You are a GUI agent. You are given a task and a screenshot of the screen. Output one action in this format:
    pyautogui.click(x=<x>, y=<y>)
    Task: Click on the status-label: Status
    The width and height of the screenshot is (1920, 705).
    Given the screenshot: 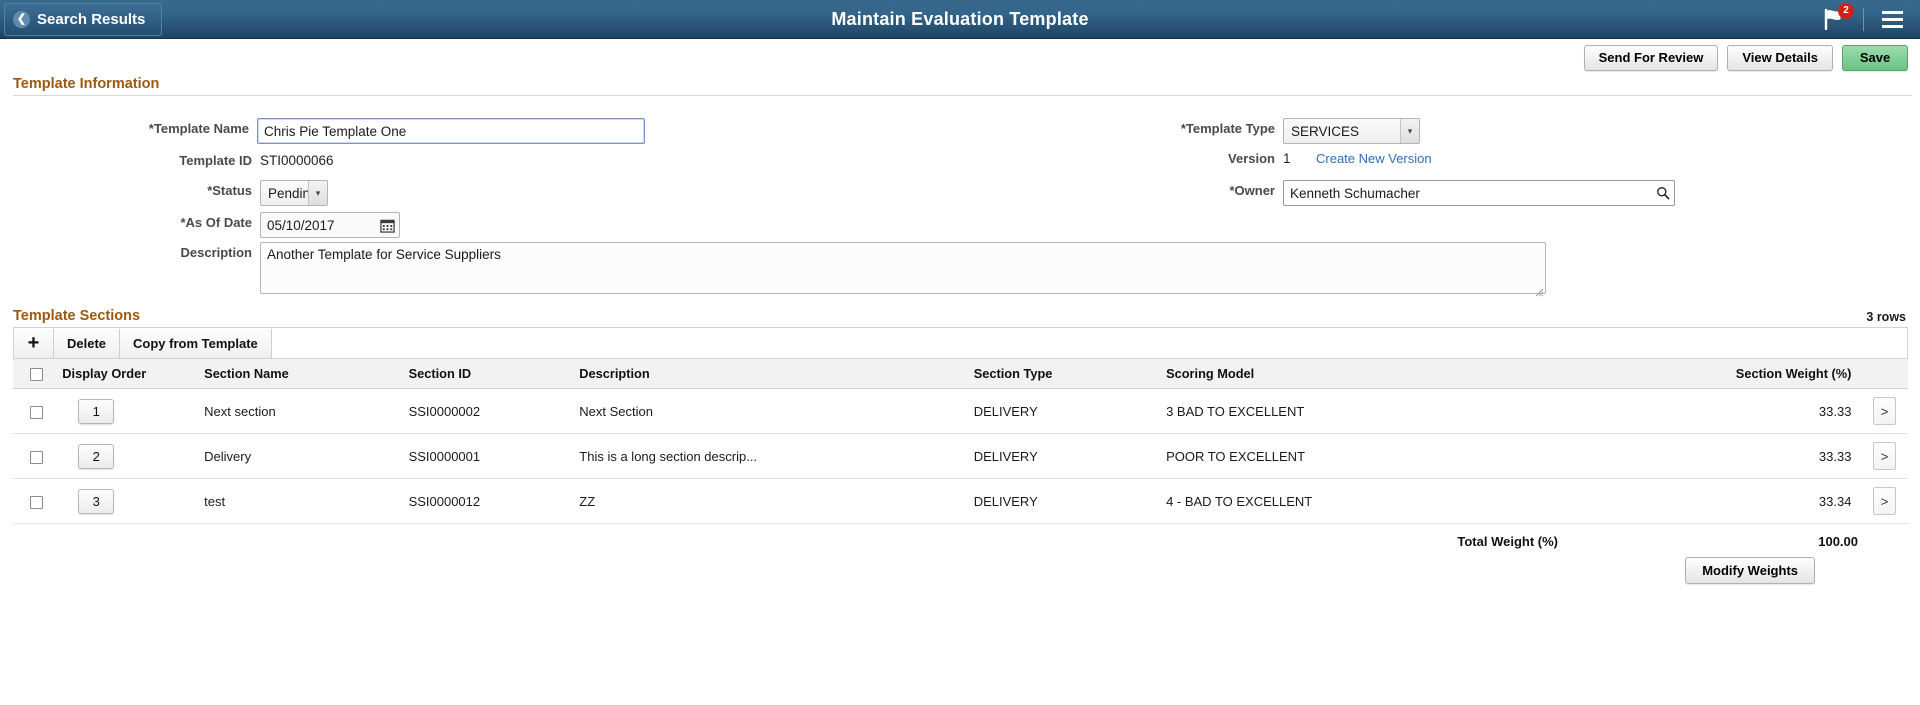 What is the action you would take?
    pyautogui.click(x=126, y=190)
    